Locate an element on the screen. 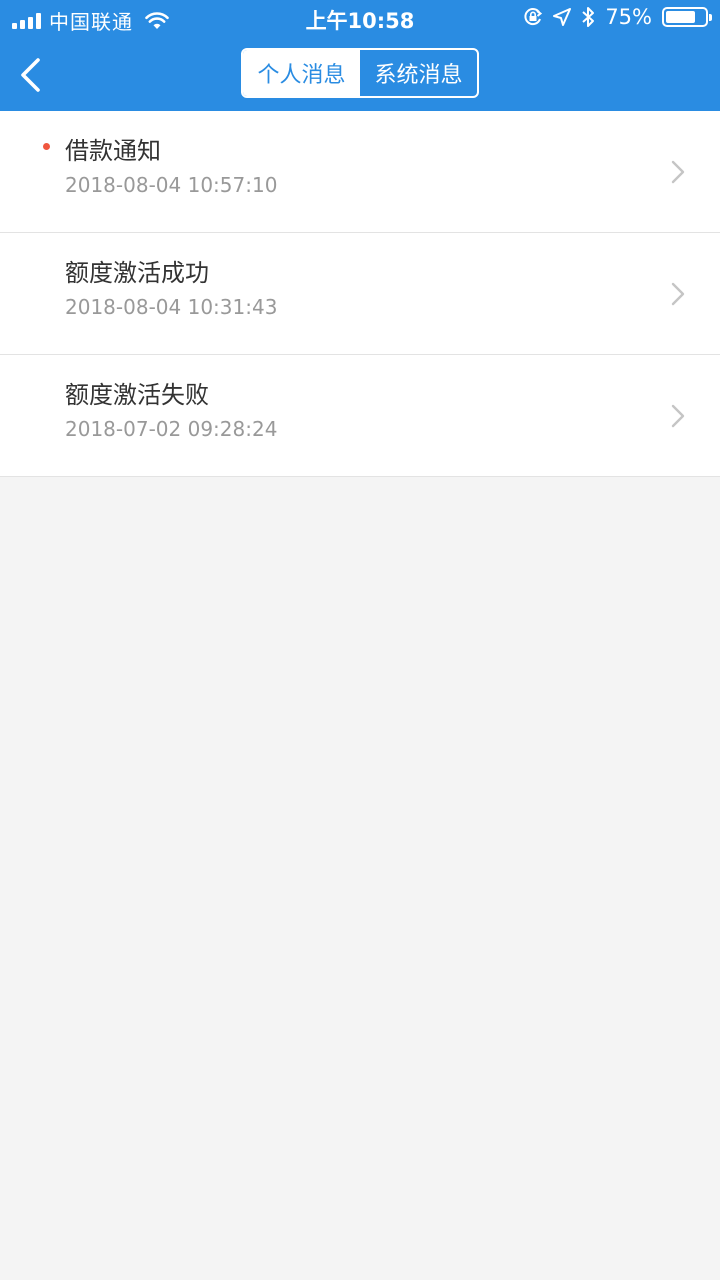  message-title: 额度激活失败 is located at coordinates (137, 395).